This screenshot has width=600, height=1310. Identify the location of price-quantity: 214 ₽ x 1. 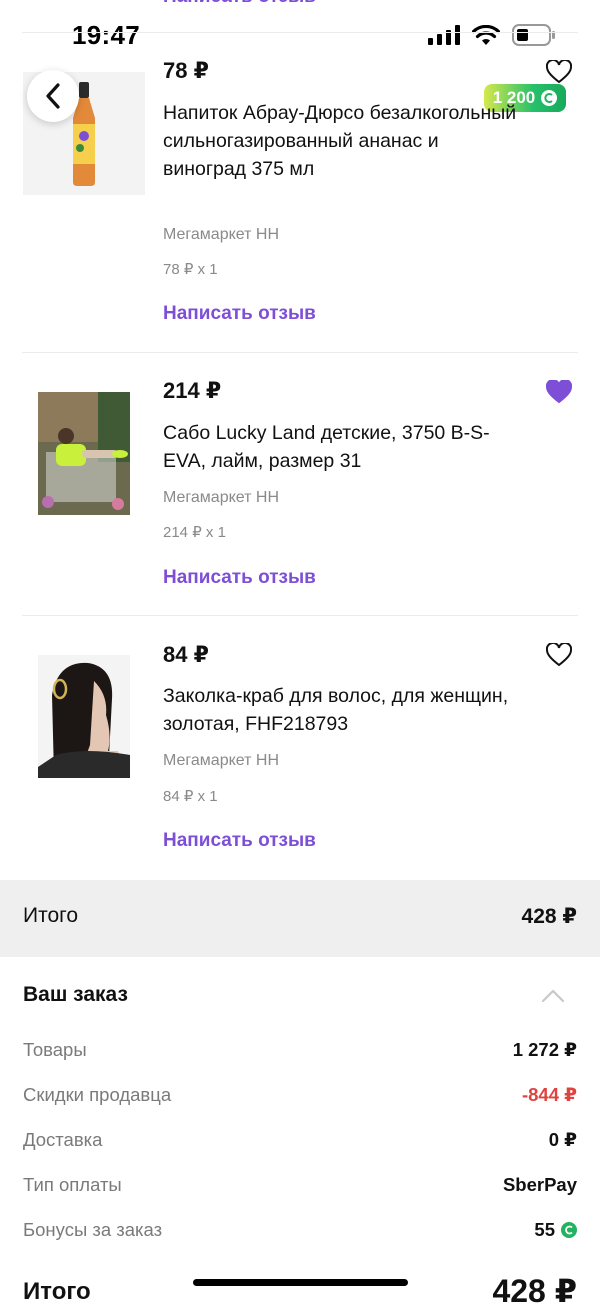
(194, 532).